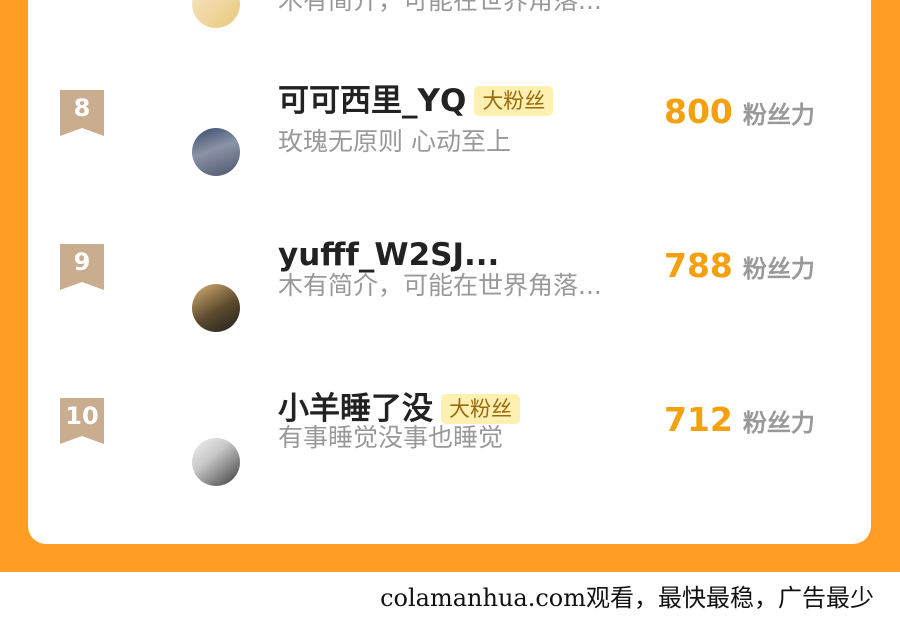 This screenshot has width=900, height=635. Describe the element at coordinates (82, 416) in the screenshot. I see `rank-number: 10` at that location.